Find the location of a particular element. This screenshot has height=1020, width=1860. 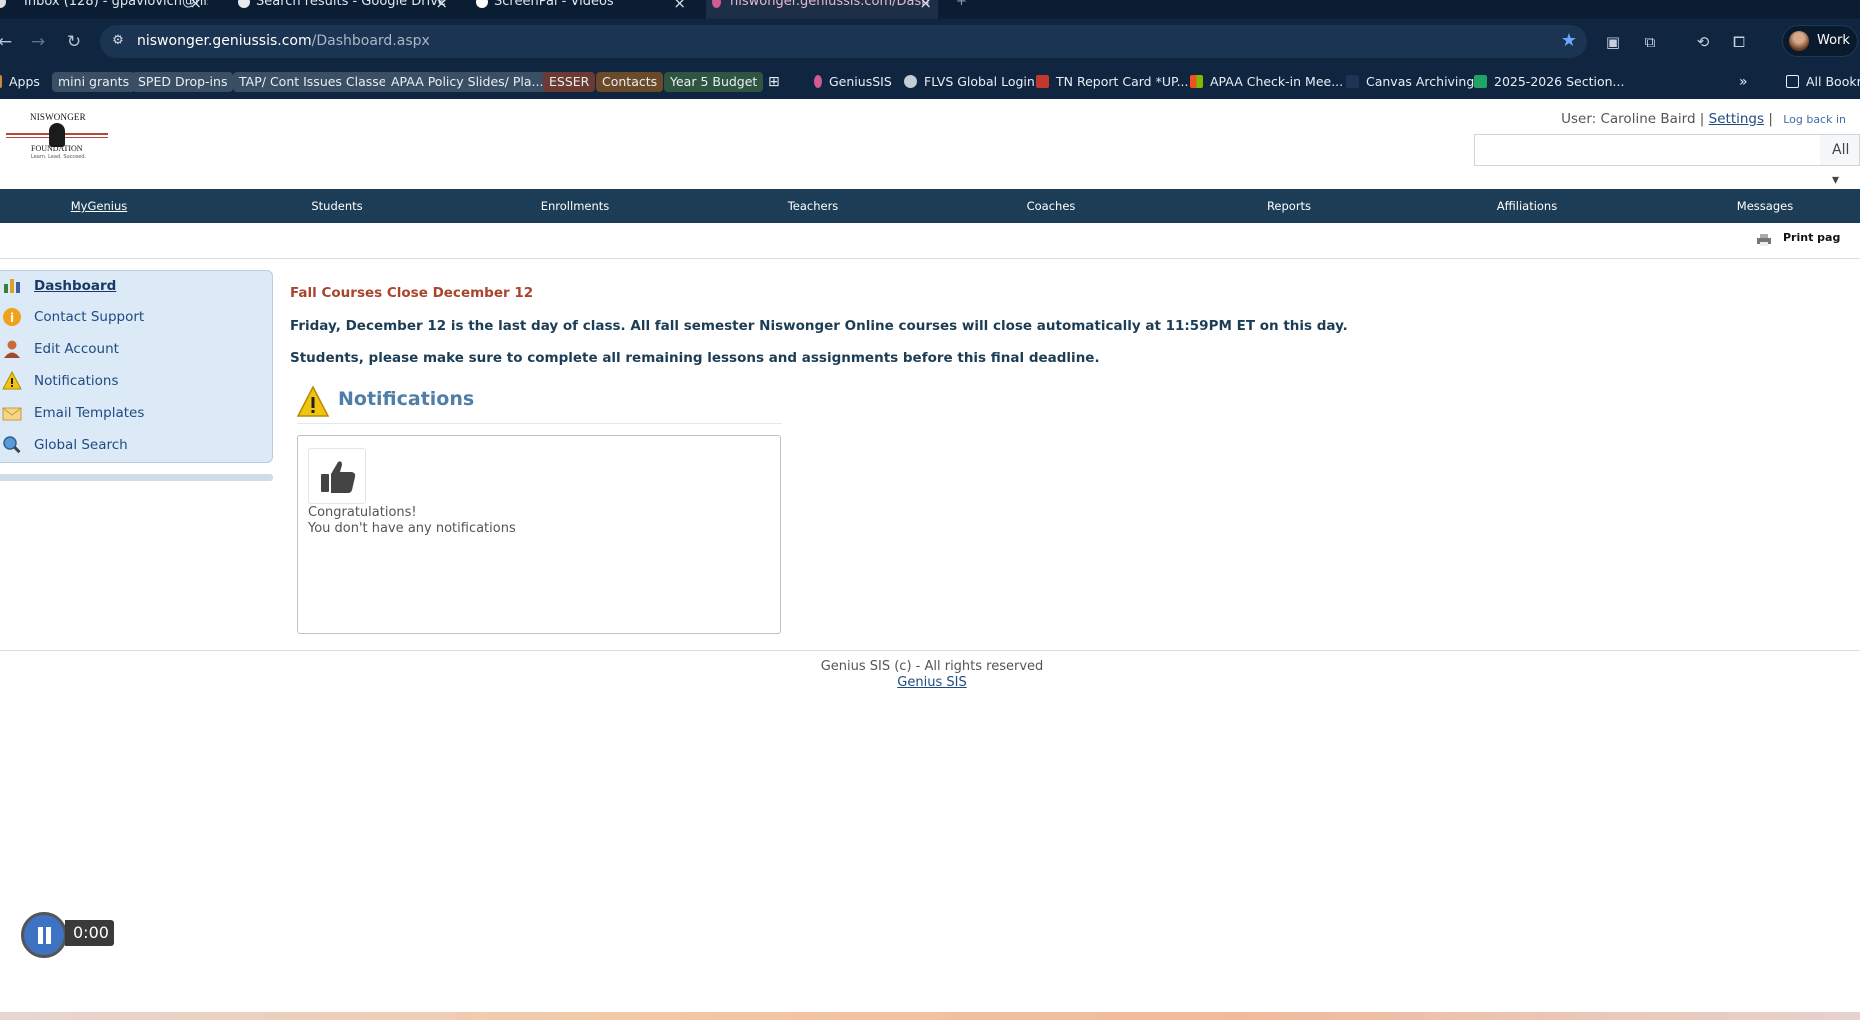

pause-button is located at coordinates (44, 935).